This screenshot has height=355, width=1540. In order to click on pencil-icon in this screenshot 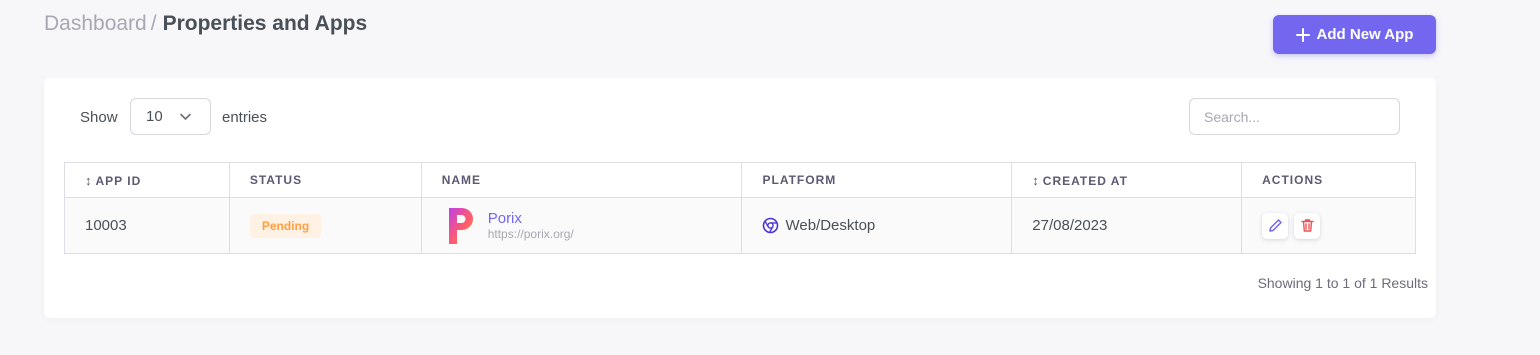, I will do `click(1275, 225)`.